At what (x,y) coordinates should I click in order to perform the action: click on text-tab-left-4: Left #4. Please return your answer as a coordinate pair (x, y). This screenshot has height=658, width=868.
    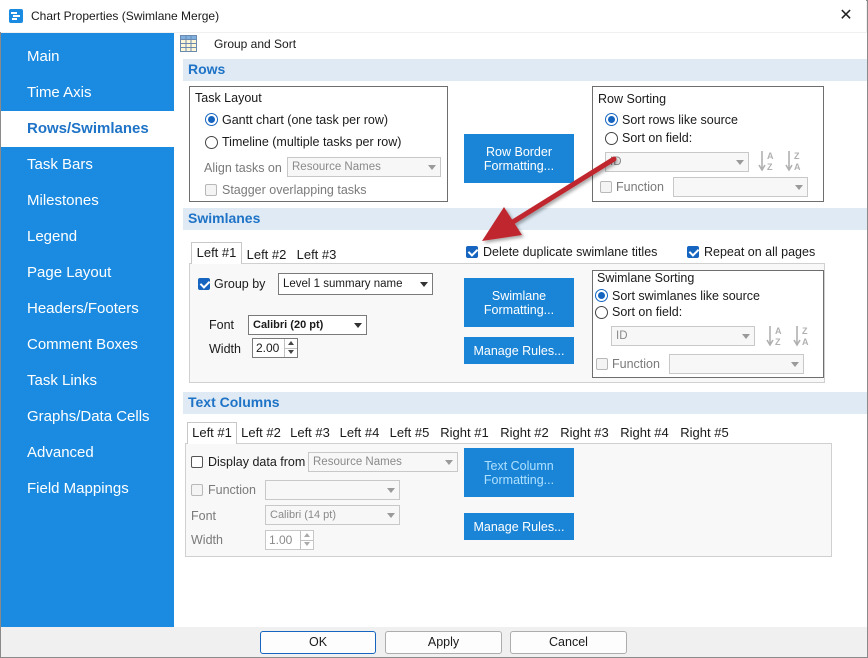
    Looking at the image, I should click on (359, 433).